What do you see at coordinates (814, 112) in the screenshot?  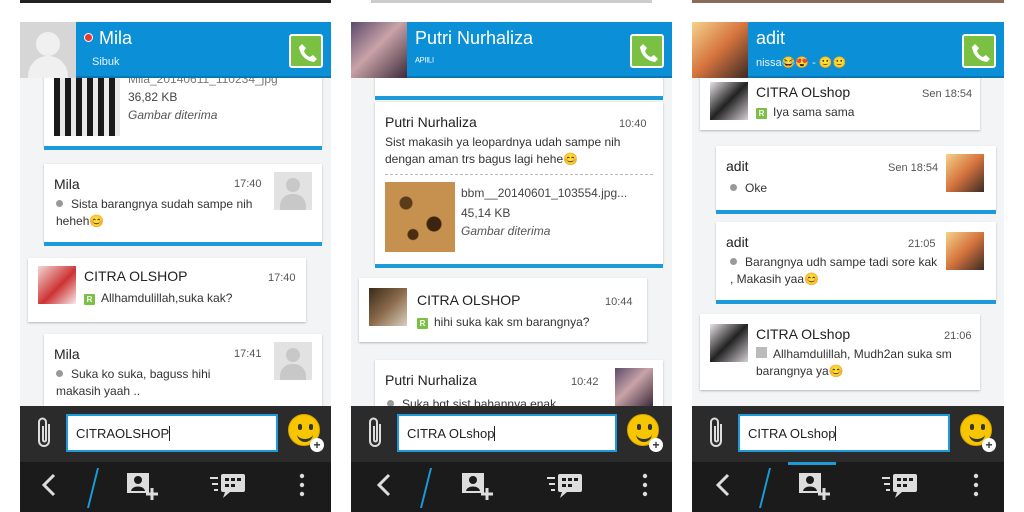 I see `message-text: Iya sama sama` at bounding box center [814, 112].